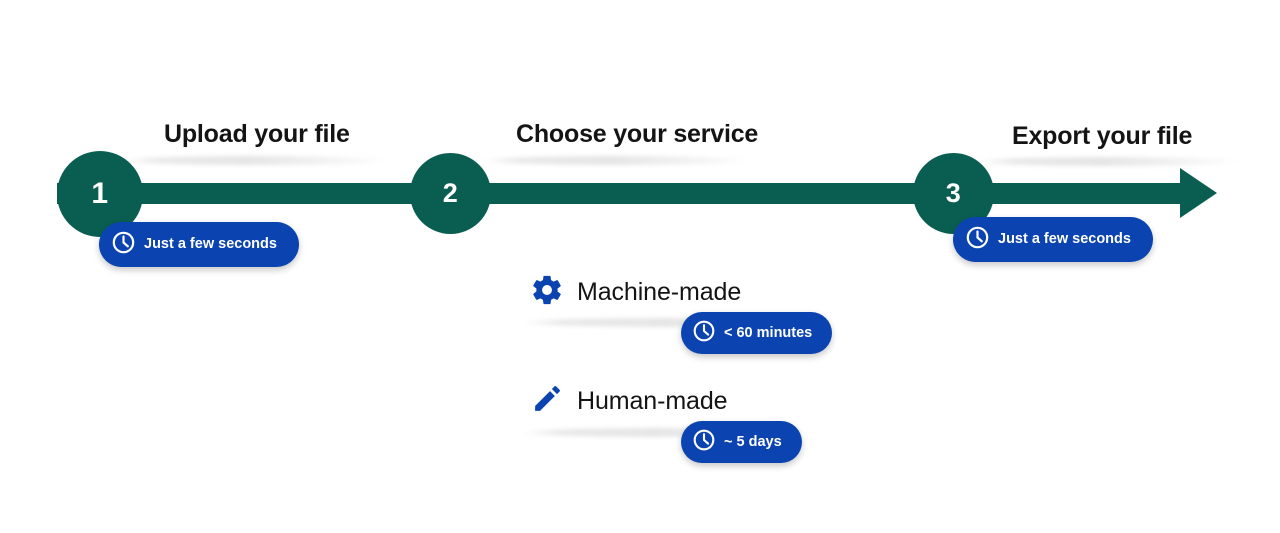 The image size is (1280, 533). I want to click on service-label: Machine-made, so click(659, 292).